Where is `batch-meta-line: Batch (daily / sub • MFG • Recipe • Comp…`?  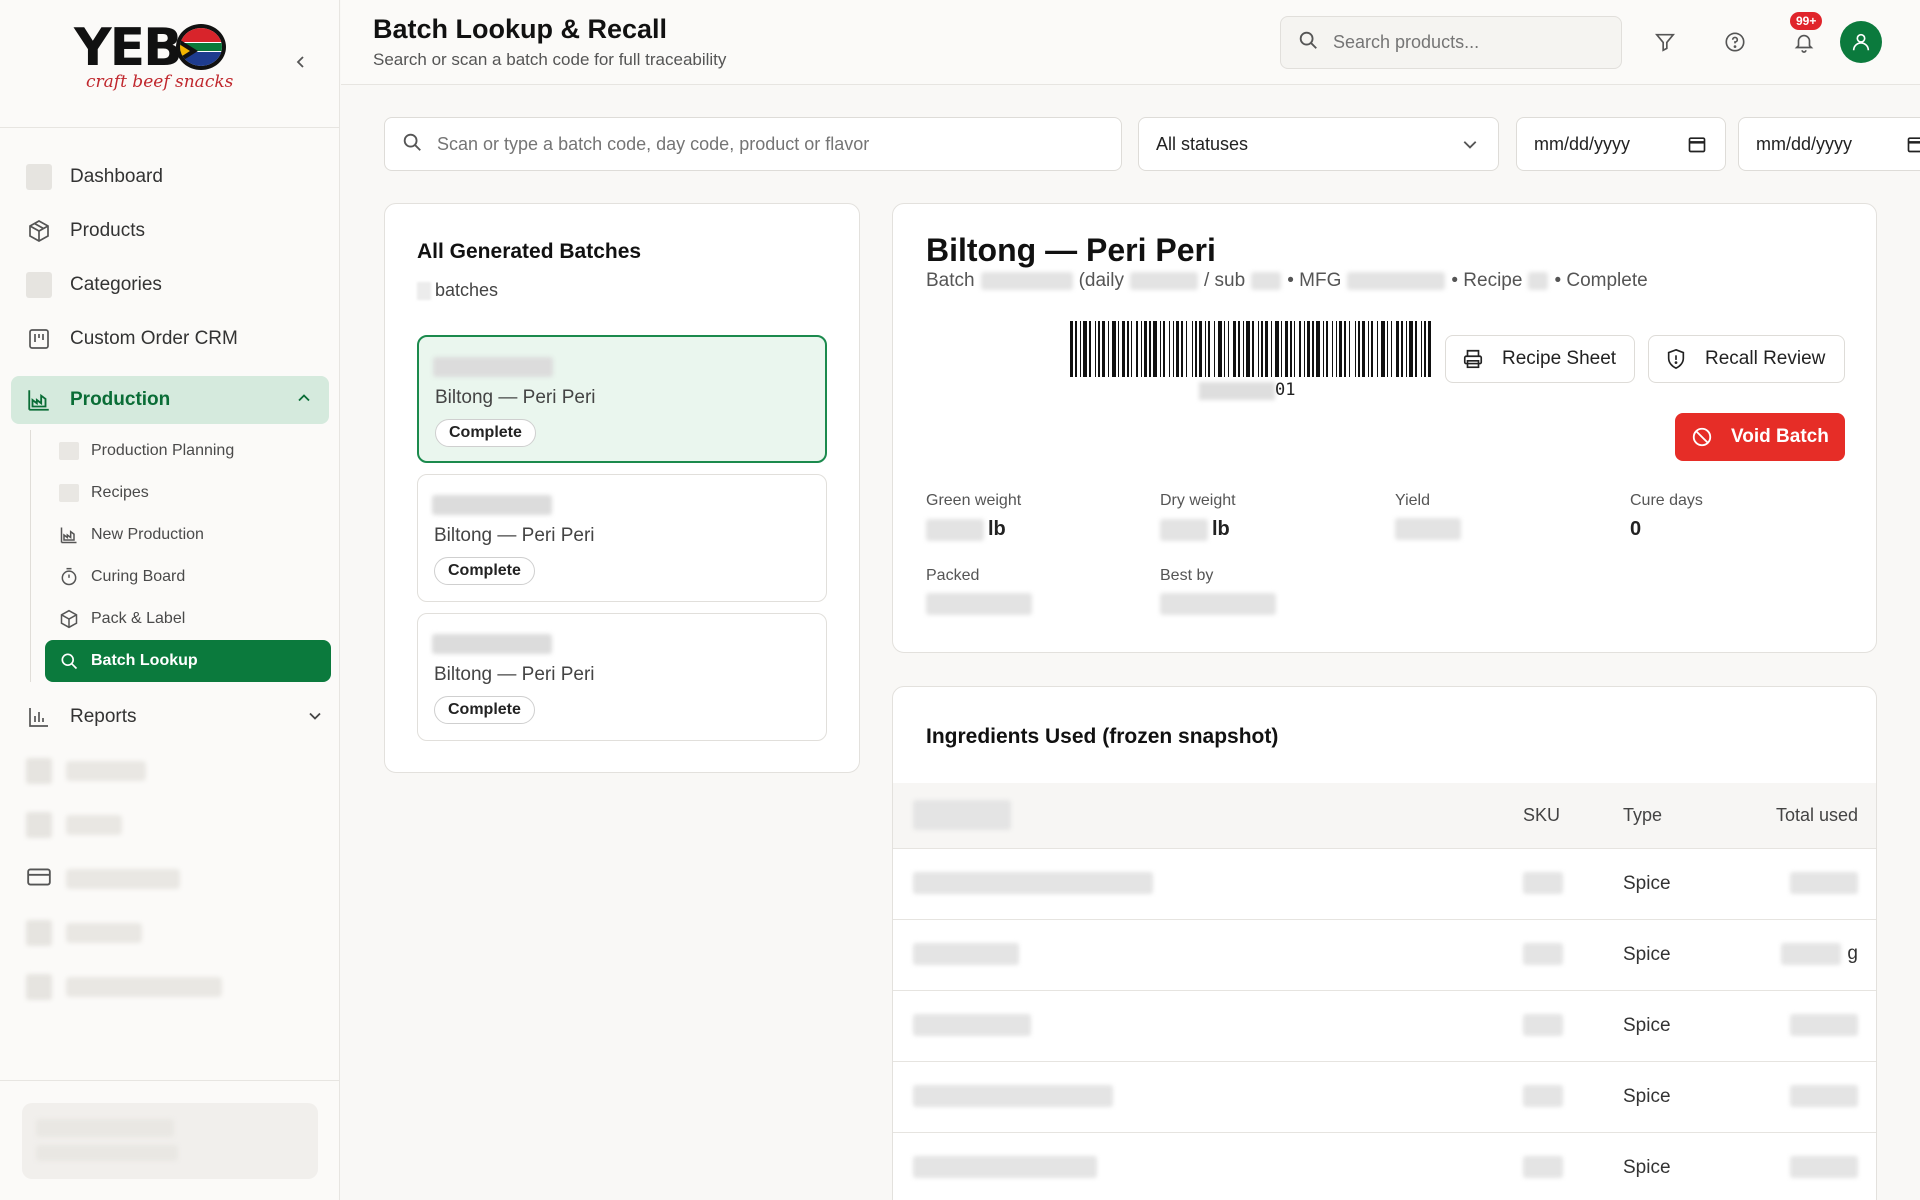
batch-meta-line: Batch (daily / sub • MFG • Recipe • Comp… is located at coordinates (1287, 281).